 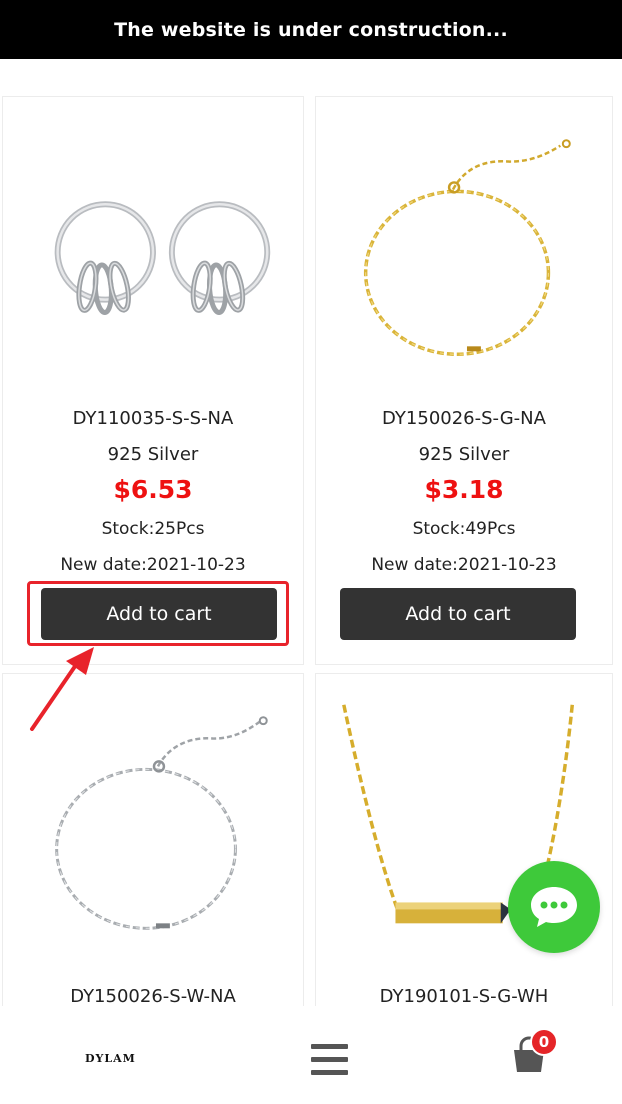 I want to click on product-sku: DY150026-S-G-NA, so click(x=464, y=418).